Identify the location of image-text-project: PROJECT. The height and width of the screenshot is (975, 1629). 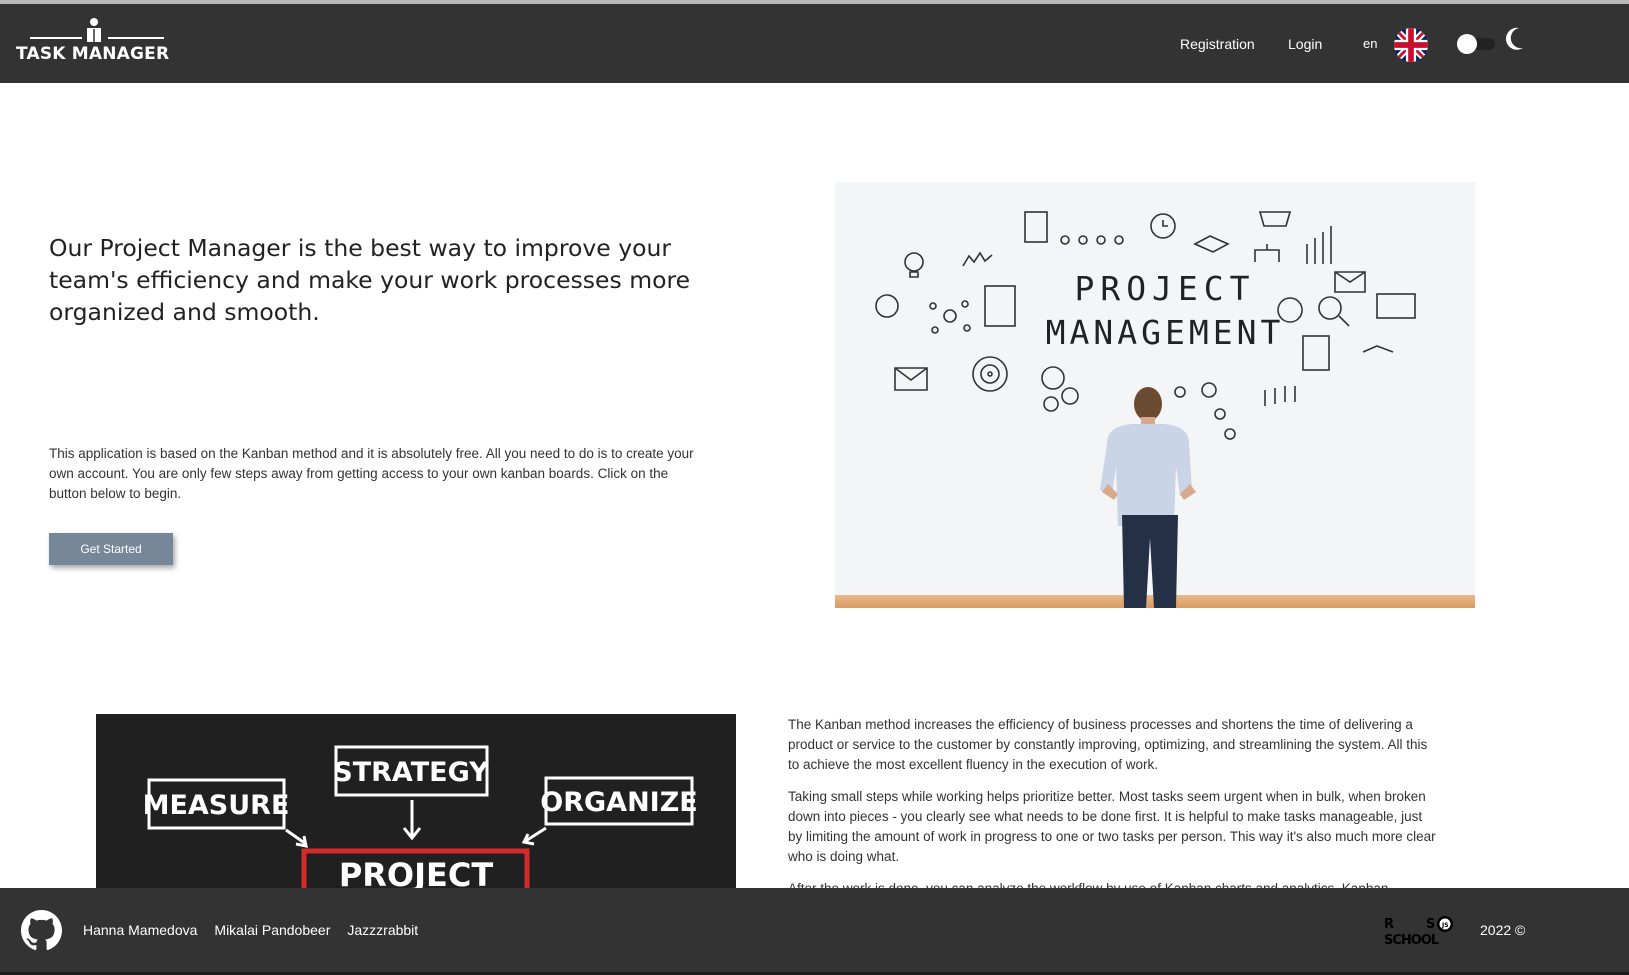
(1164, 288).